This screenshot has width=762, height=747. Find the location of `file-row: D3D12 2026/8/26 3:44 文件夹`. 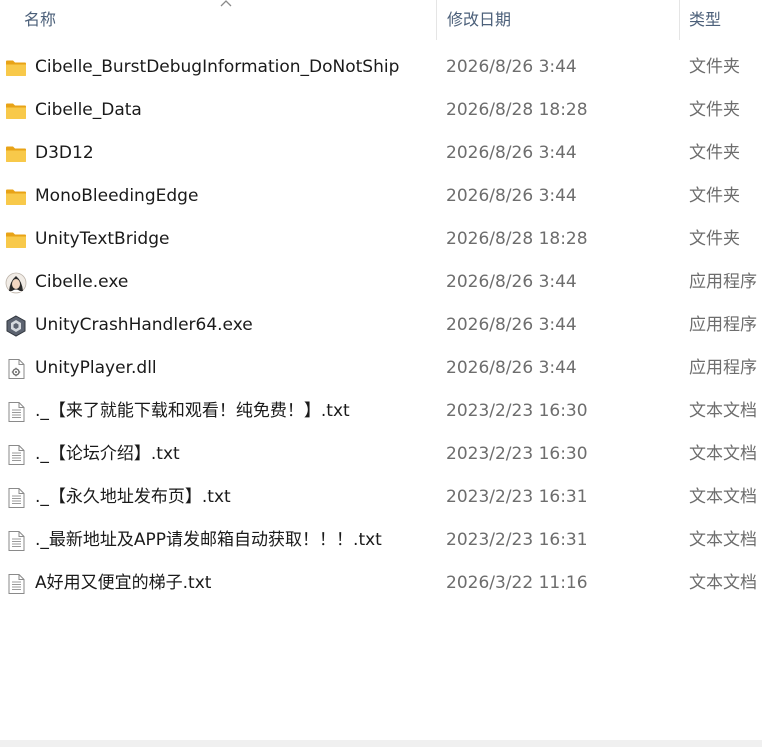

file-row: D3D12 2026/8/26 3:44 文件夹 is located at coordinates (381, 153).